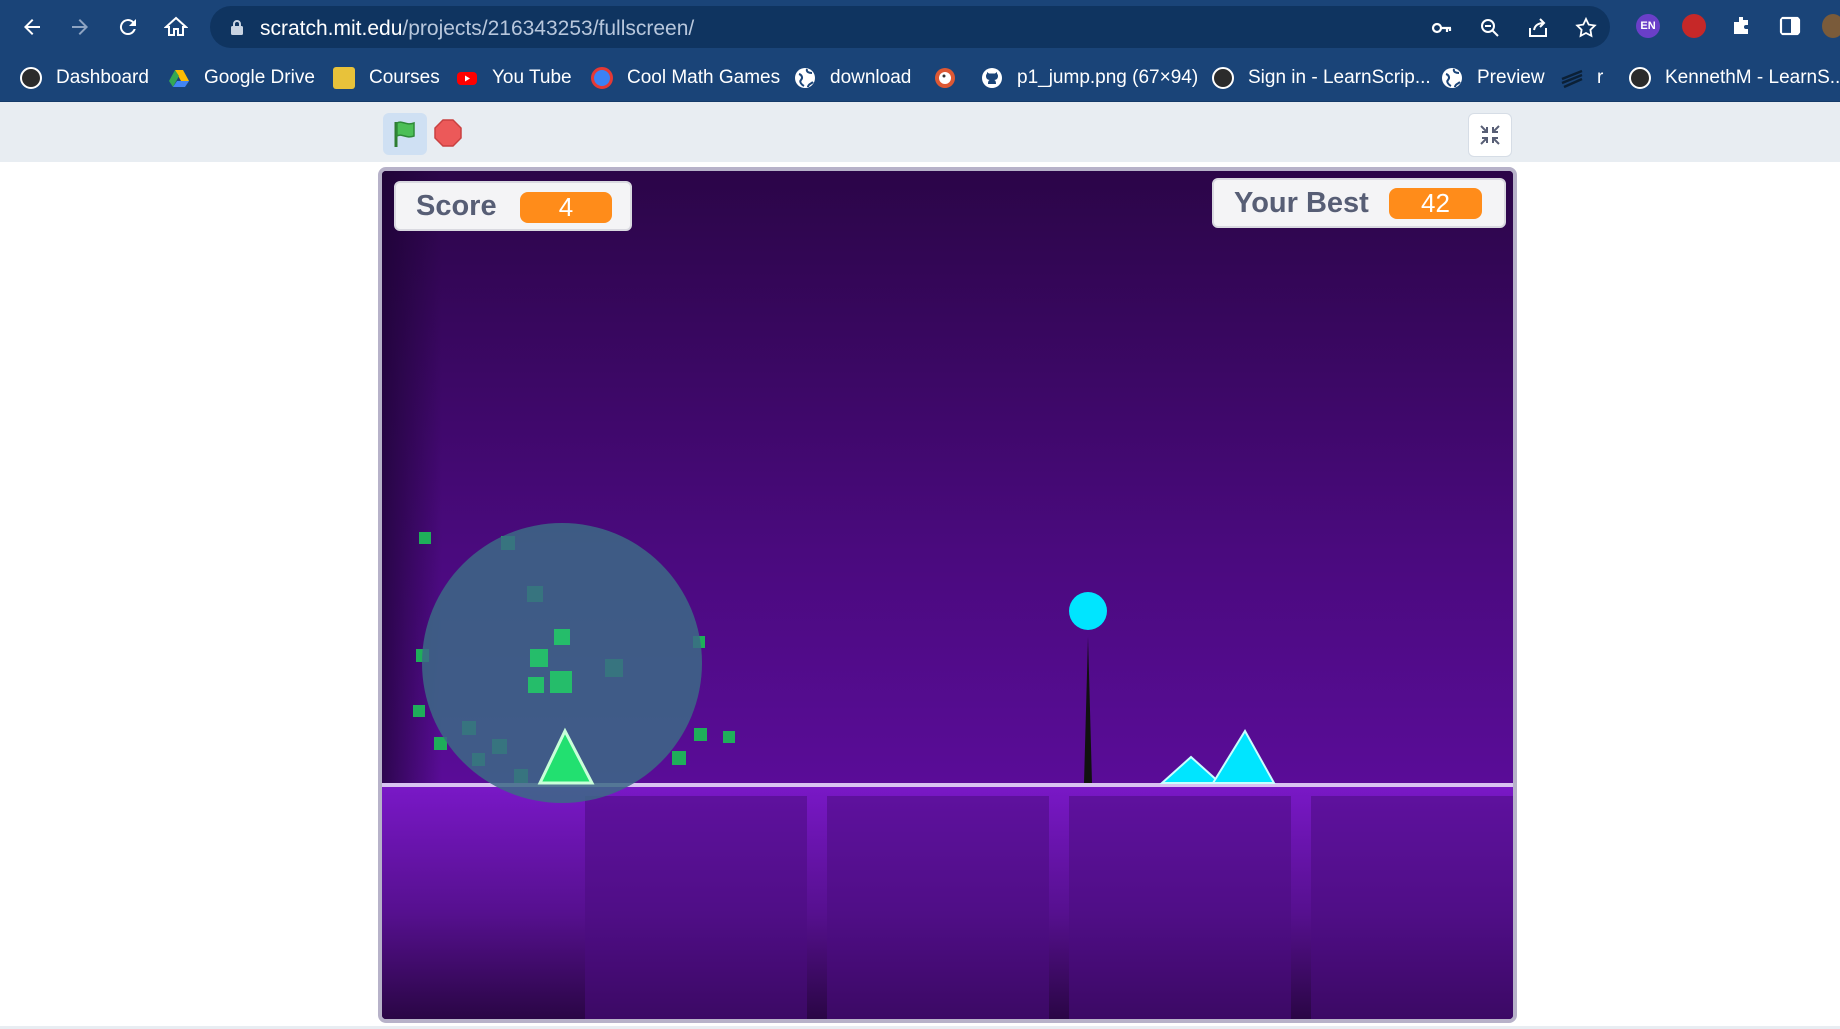 This screenshot has height=1029, width=1840. What do you see at coordinates (404, 77) in the screenshot?
I see `bookmark-label: Courses` at bounding box center [404, 77].